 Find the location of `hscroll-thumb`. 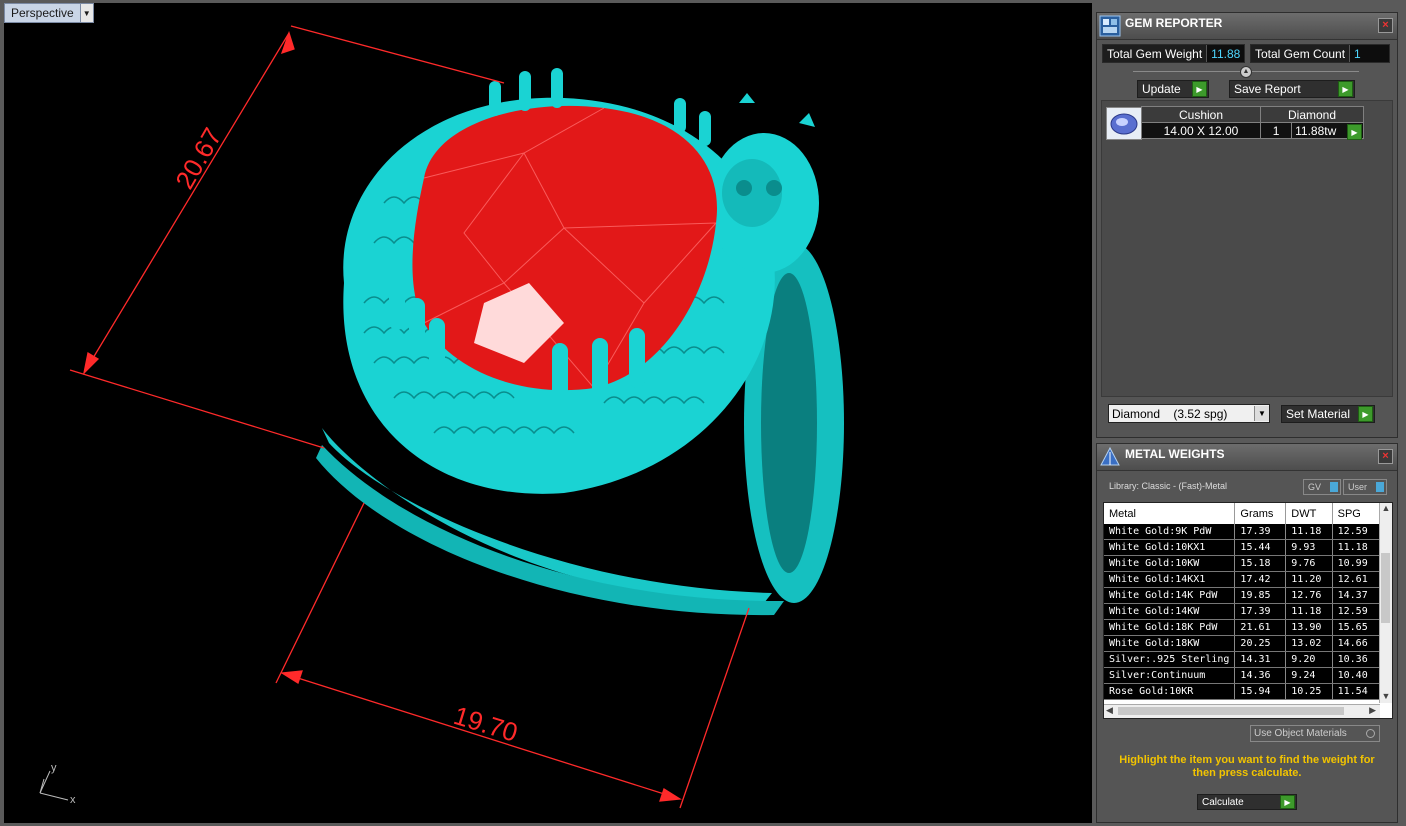

hscroll-thumb is located at coordinates (1231, 711).